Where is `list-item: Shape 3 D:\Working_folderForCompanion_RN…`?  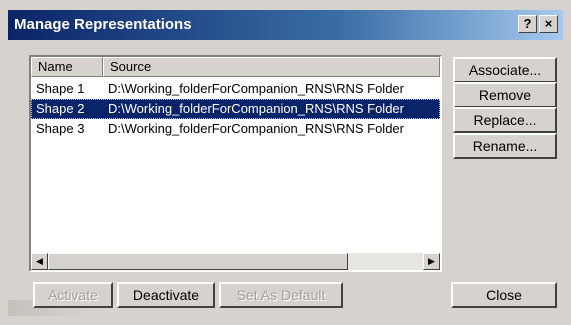
list-item: Shape 3 D:\Working_folderForCompanion_RN… is located at coordinates (235, 129).